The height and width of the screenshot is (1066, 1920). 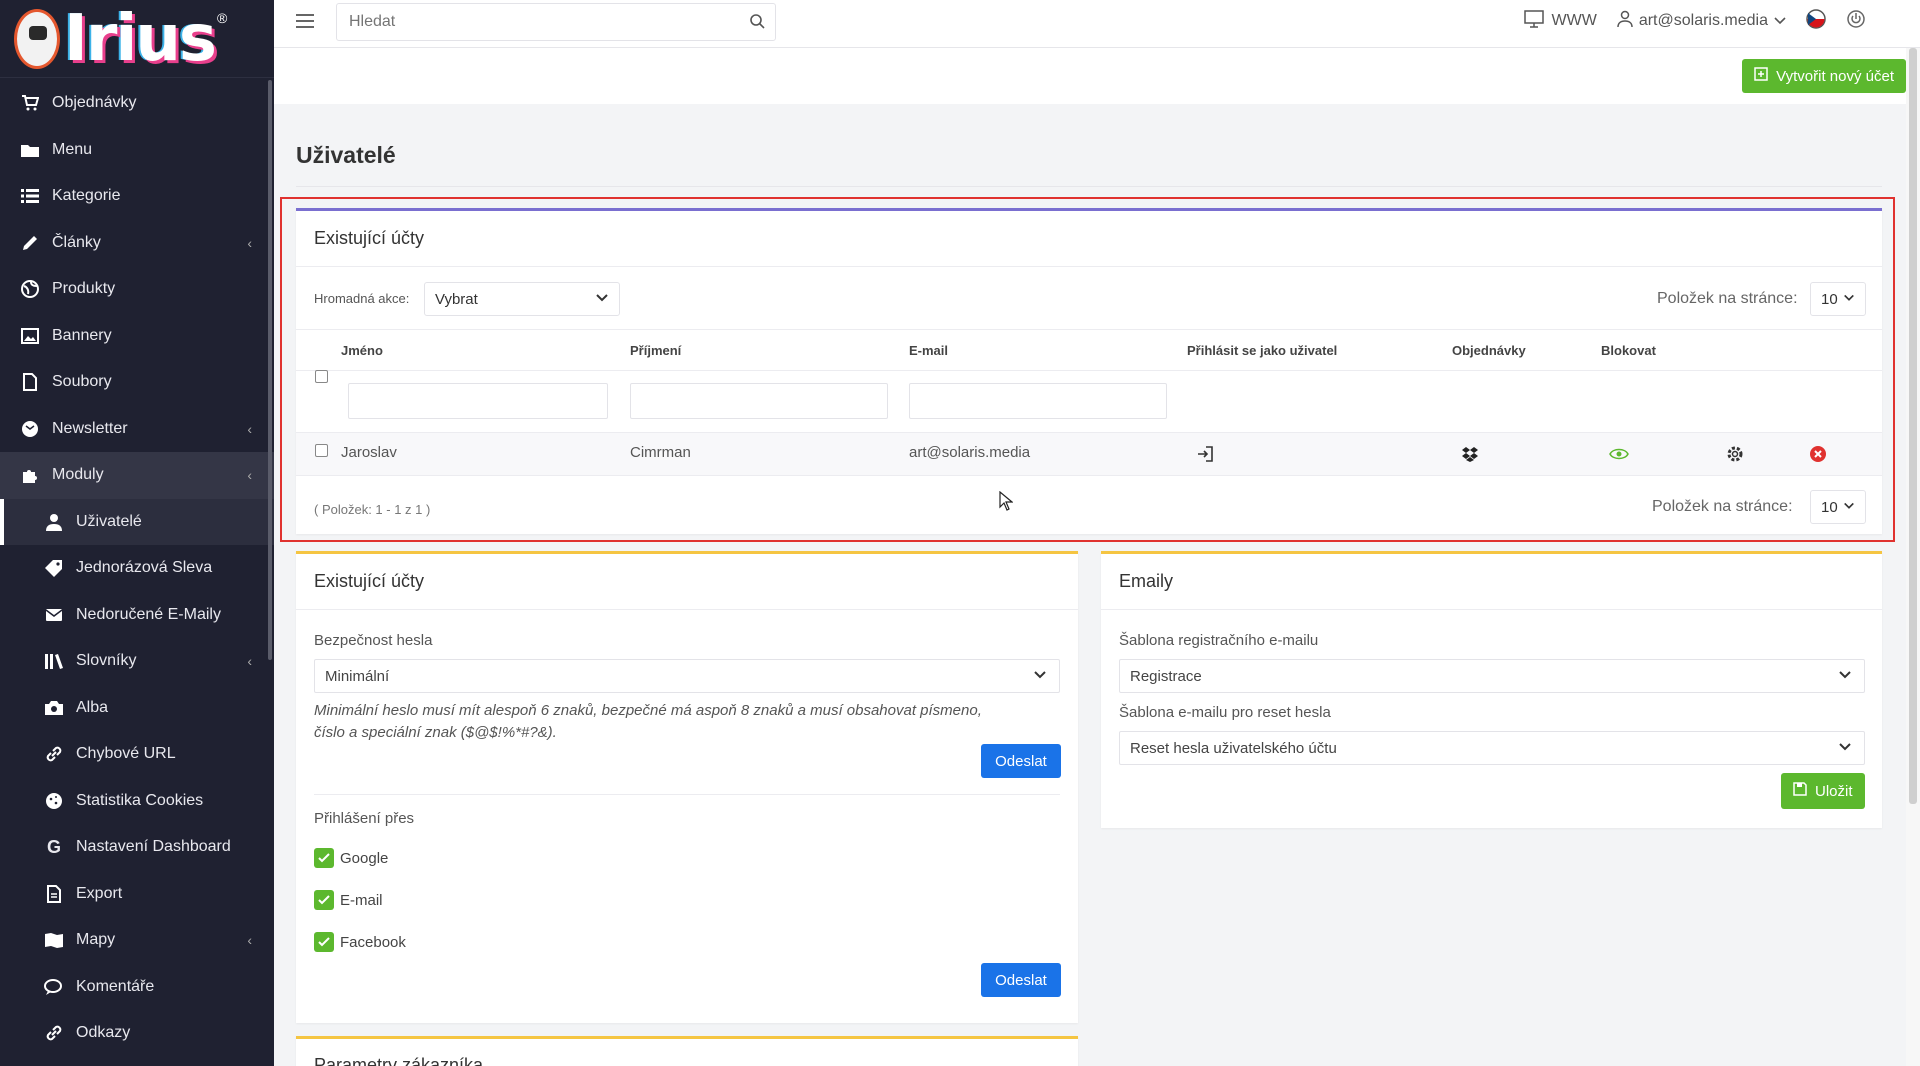 What do you see at coordinates (1818, 454) in the screenshot?
I see `delete-circle-icon` at bounding box center [1818, 454].